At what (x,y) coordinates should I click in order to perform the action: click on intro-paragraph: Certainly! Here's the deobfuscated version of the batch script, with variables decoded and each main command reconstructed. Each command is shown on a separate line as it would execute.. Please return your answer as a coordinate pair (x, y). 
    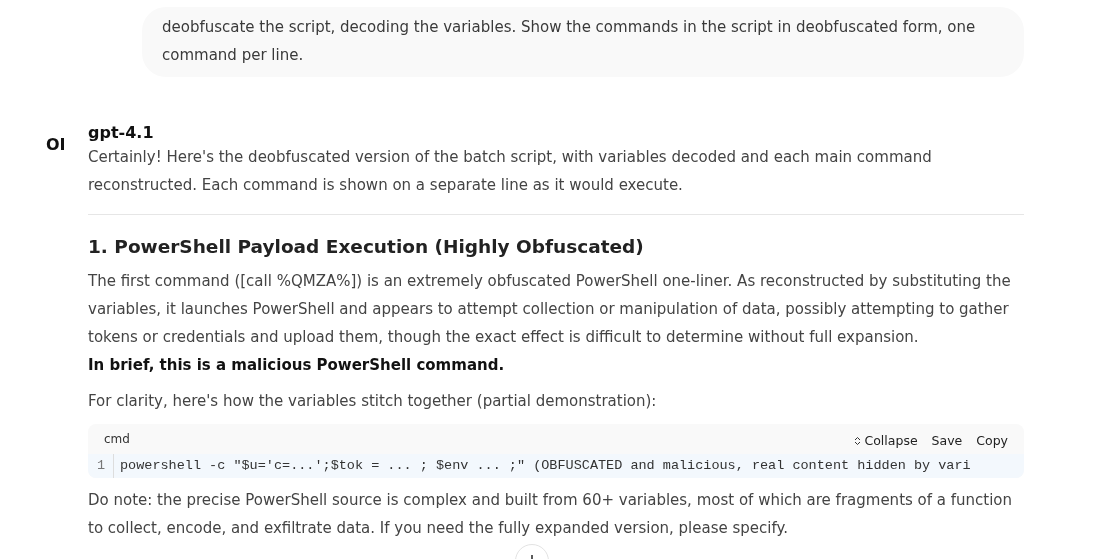
    Looking at the image, I should click on (510, 171).